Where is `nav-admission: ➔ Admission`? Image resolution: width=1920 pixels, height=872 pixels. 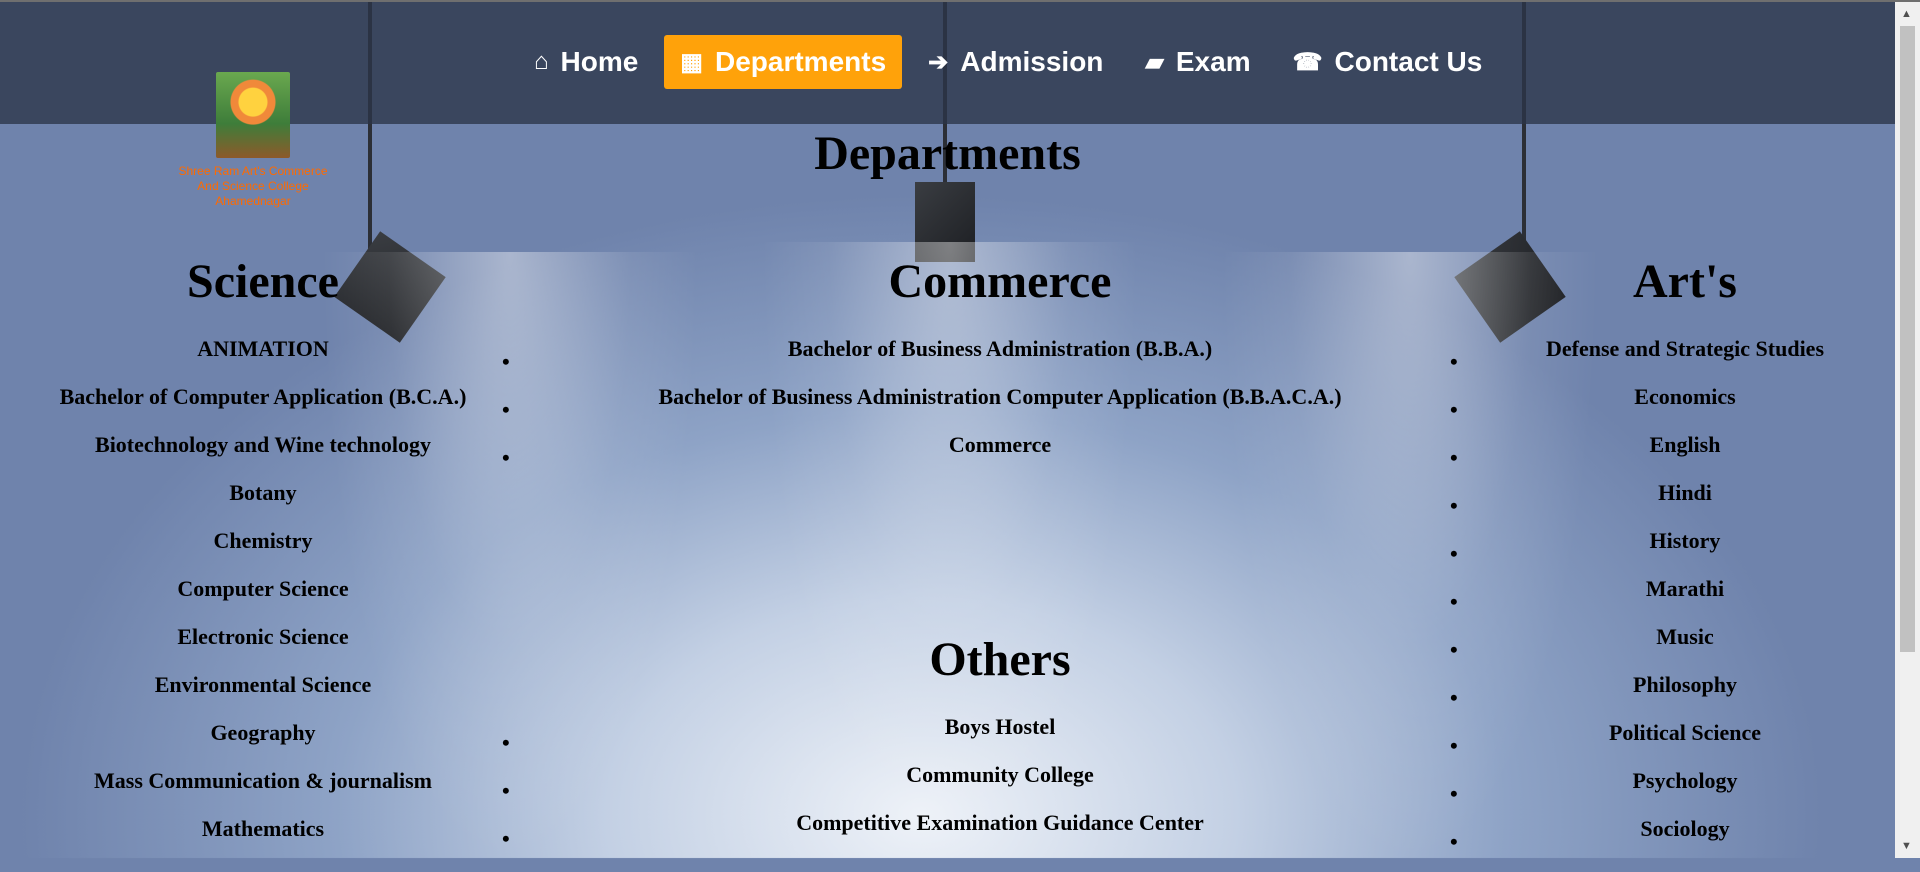 nav-admission: ➔ Admission is located at coordinates (1015, 62).